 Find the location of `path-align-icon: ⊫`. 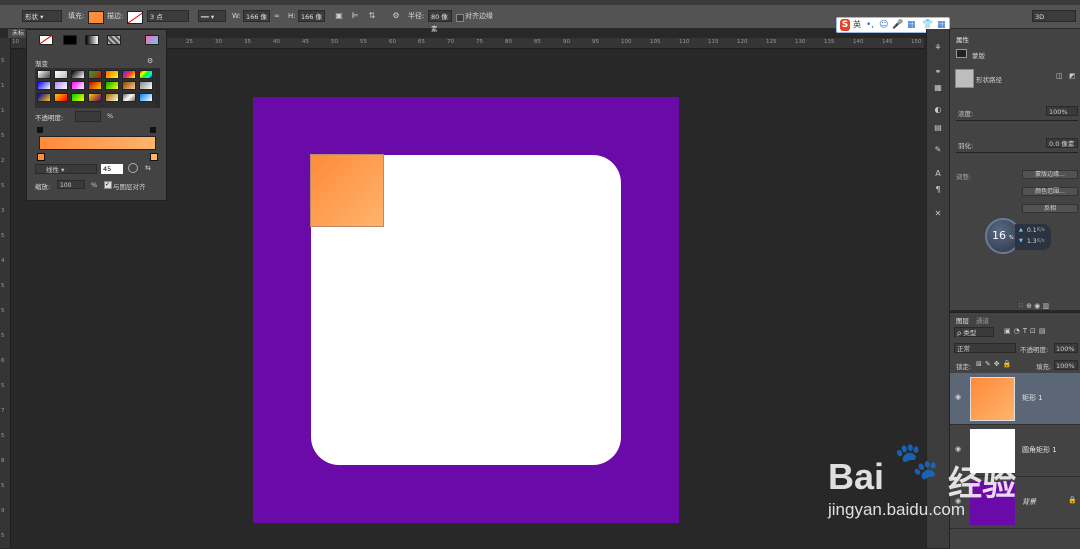

path-align-icon: ⊫ is located at coordinates (355, 16).